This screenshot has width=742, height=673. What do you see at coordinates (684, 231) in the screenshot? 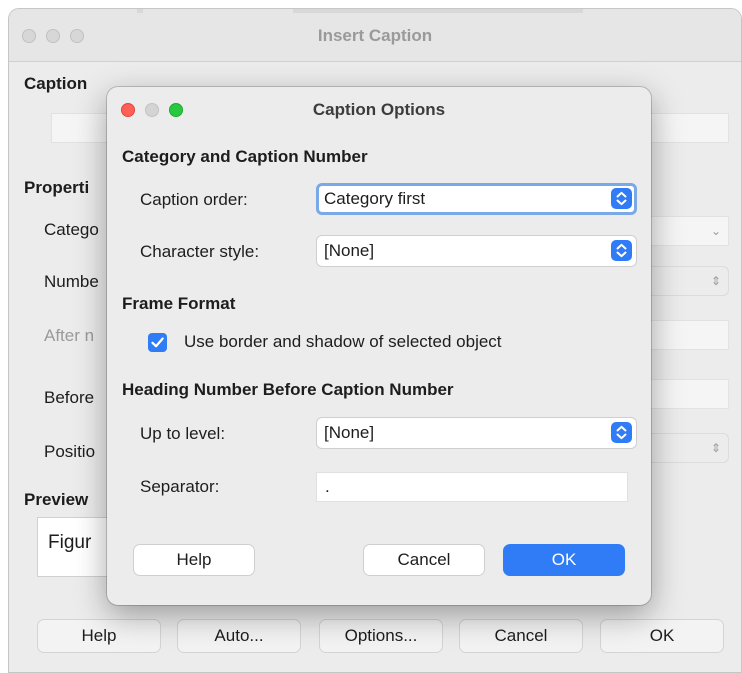
I see `category-combo: ⌄` at bounding box center [684, 231].